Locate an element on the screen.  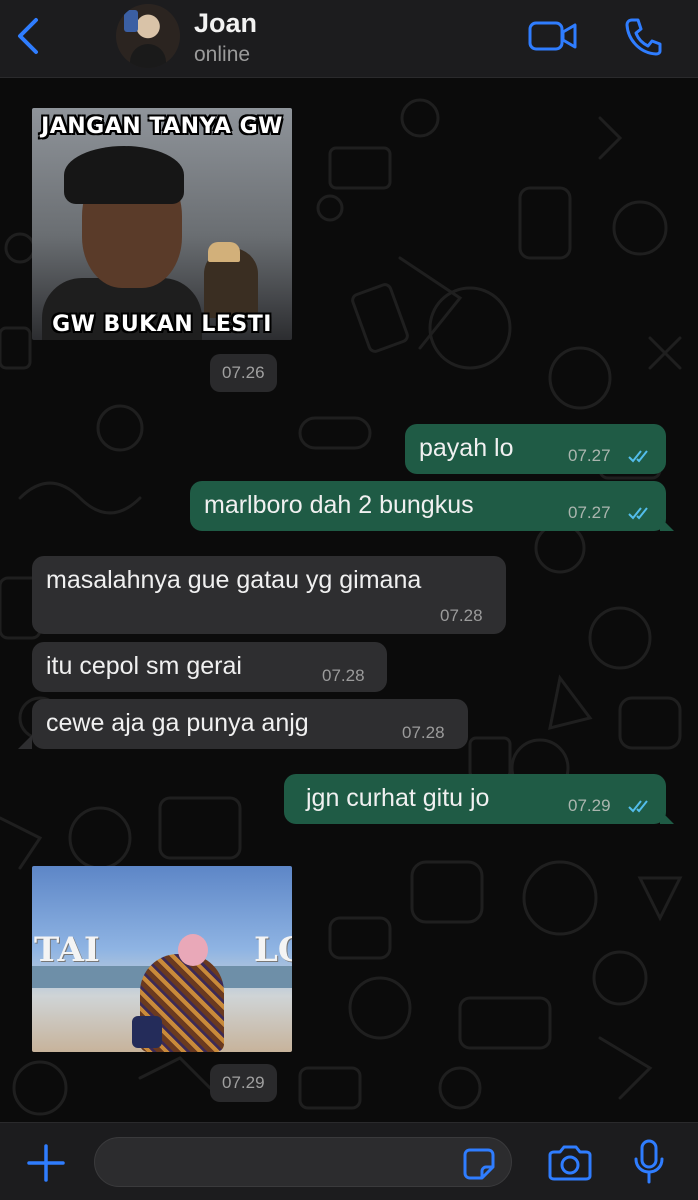
outgoing-message: jgn curhat gitu jo 07.29 is located at coordinates (479, 799).